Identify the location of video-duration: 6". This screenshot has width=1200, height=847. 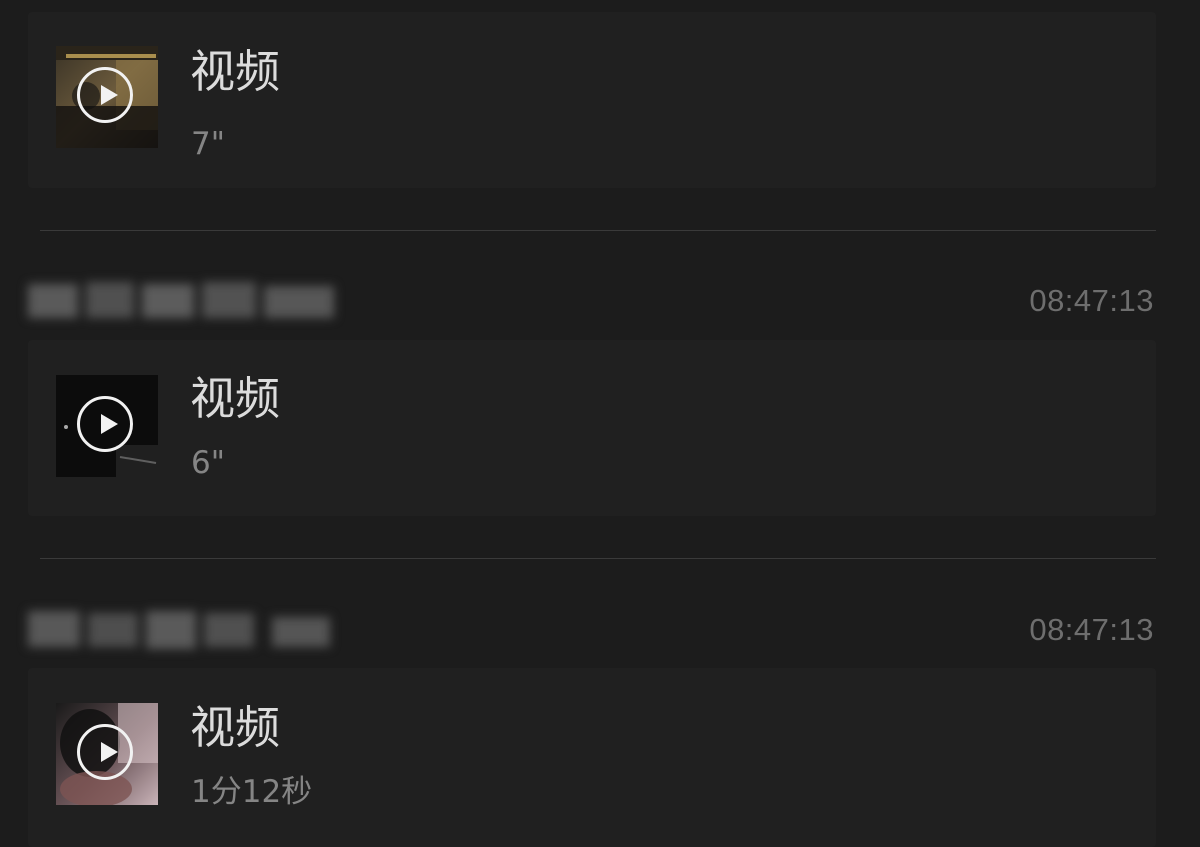
(208, 463).